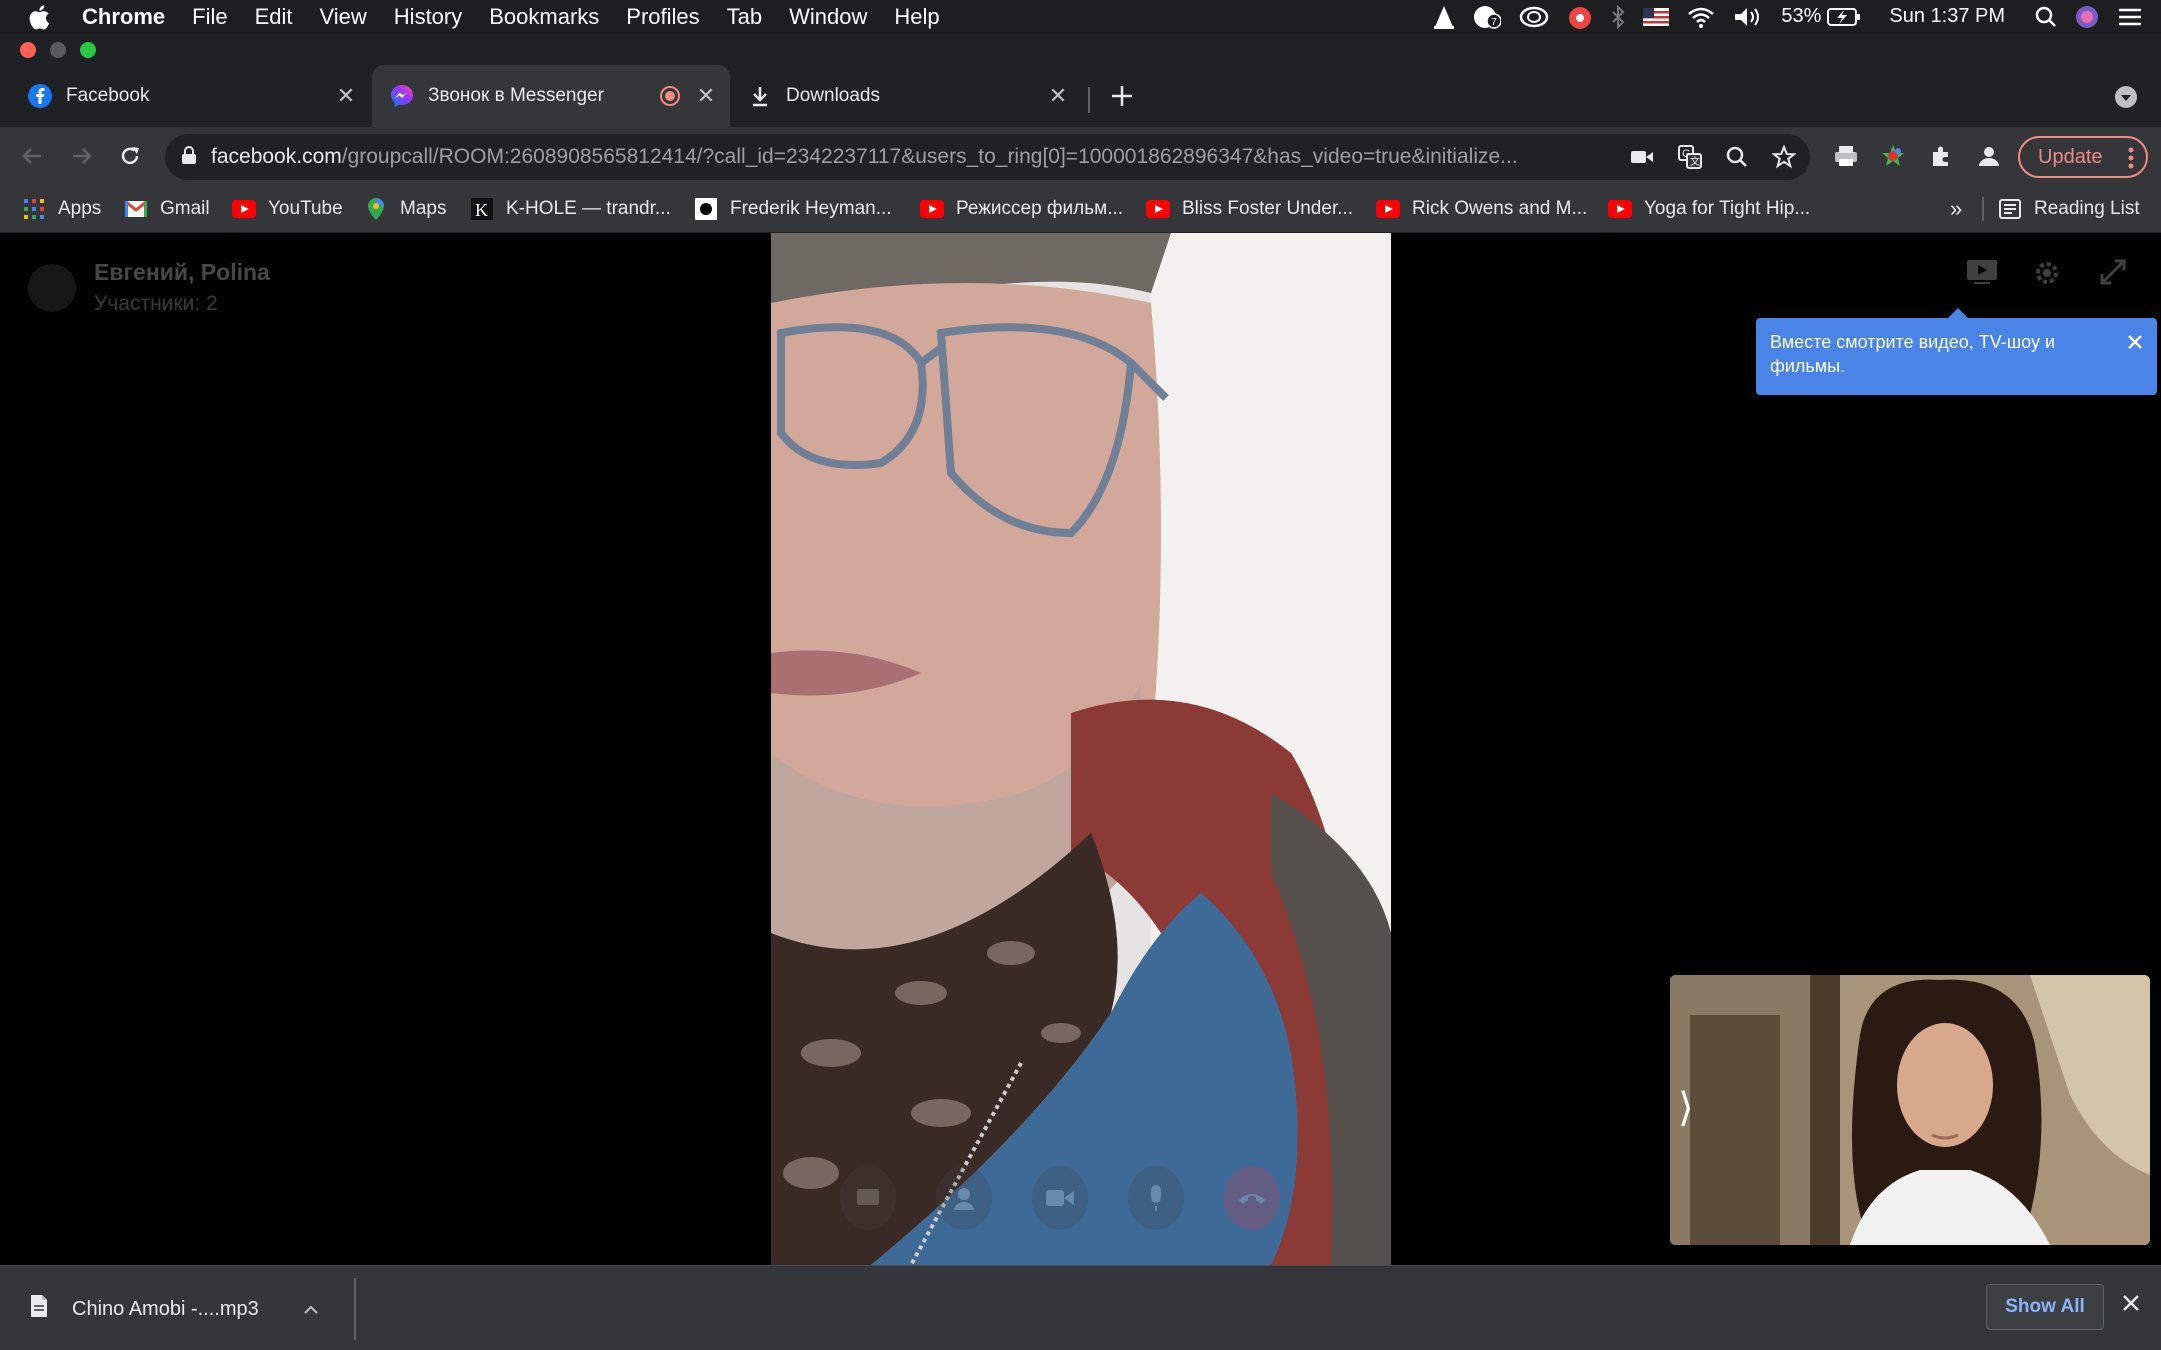  What do you see at coordinates (1487, 17) in the screenshot?
I see `notification-badge-icon: 7` at bounding box center [1487, 17].